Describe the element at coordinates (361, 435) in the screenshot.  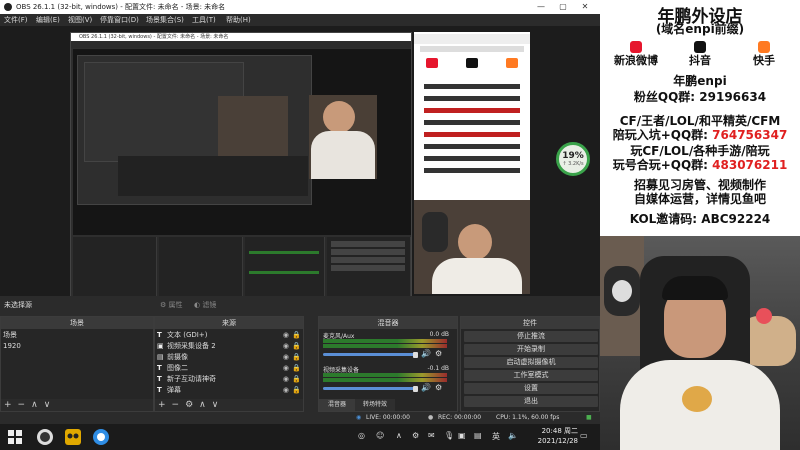
I see `tray-app-icon: ◎` at that location.